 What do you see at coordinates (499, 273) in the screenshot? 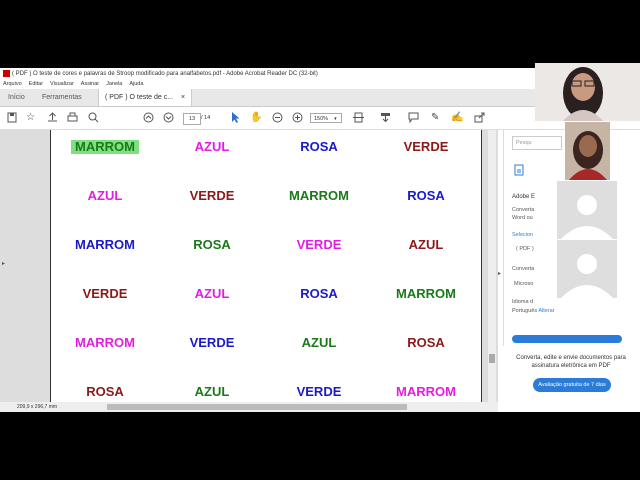
I see `right-panel-toggle-icon: ▸` at bounding box center [499, 273].